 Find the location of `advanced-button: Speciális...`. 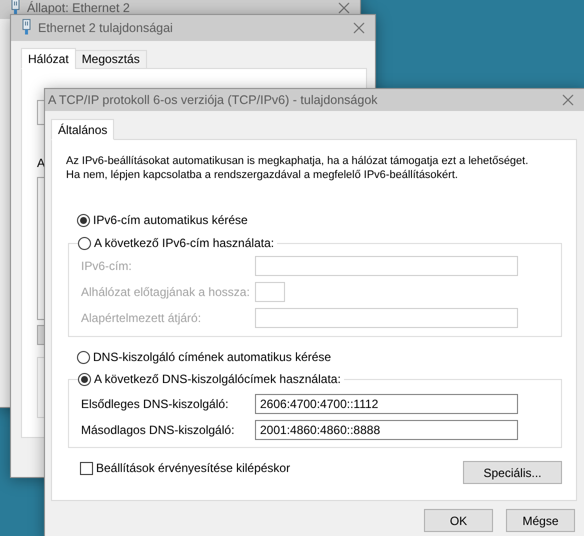

advanced-button: Speciális... is located at coordinates (512, 472).